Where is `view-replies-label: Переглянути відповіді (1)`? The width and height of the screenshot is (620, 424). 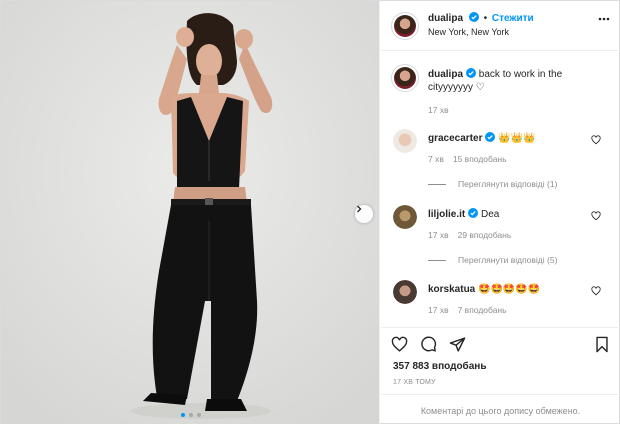
view-replies-label: Переглянути відповіді (1) is located at coordinates (508, 184).